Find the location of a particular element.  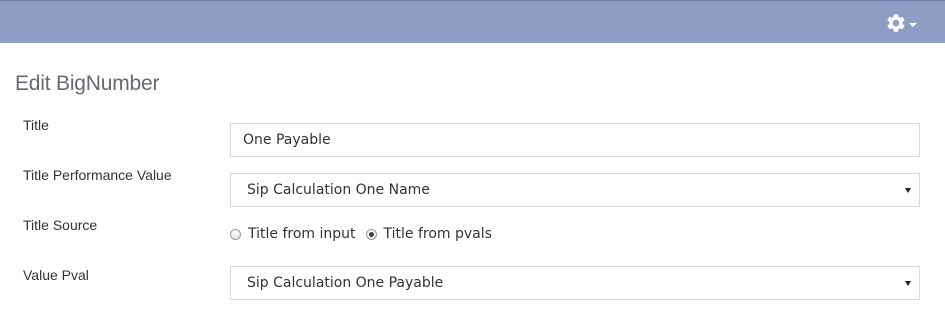

radio-unchecked-icon is located at coordinates (235, 234).